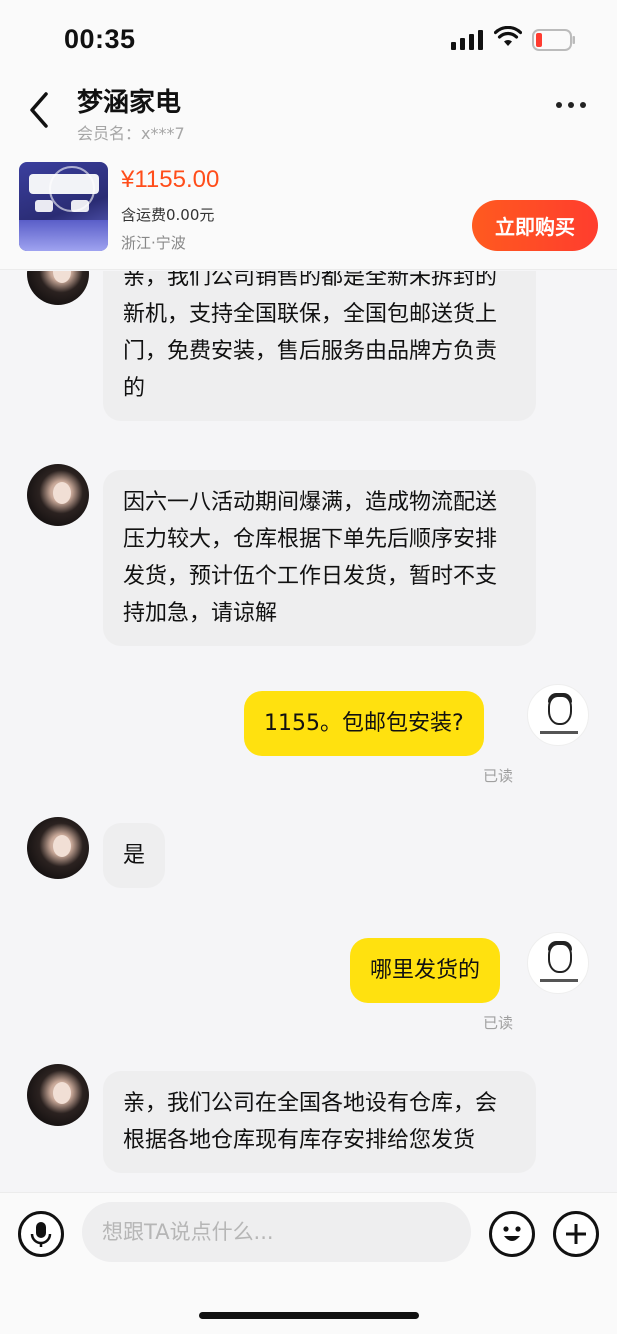 This screenshot has width=617, height=1334. What do you see at coordinates (309, 1315) in the screenshot?
I see `home-indicator` at bounding box center [309, 1315].